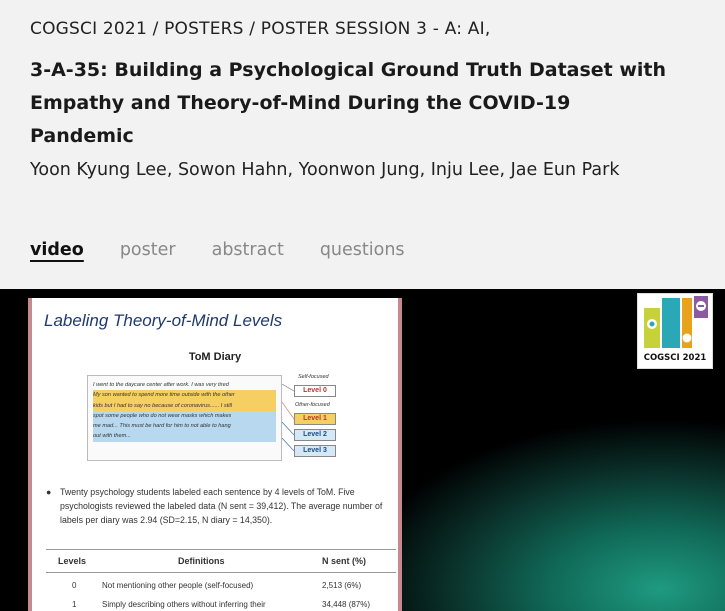 The height and width of the screenshot is (611, 725). I want to click on header-nsent: N sent (%), so click(344, 561).